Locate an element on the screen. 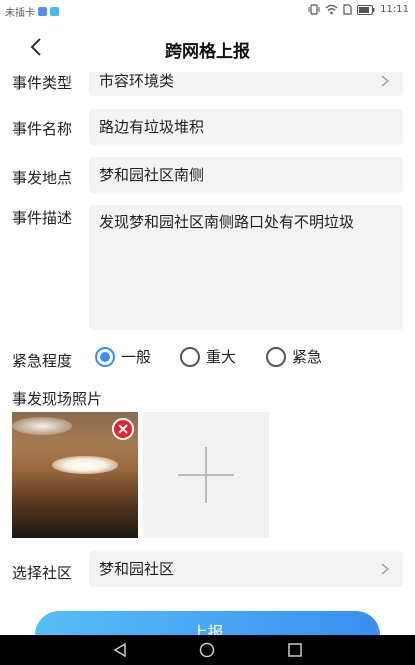 This screenshot has width=415, height=665. description-textarea: 发现梦和园社区南侧路口处有不明垃圾 is located at coordinates (246, 267).